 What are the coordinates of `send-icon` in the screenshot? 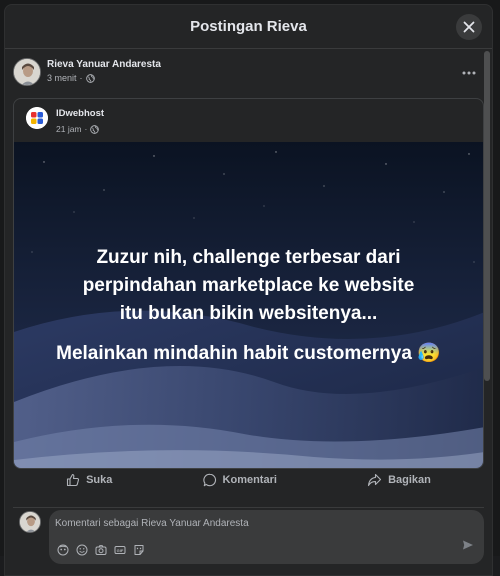 It's located at (468, 545).